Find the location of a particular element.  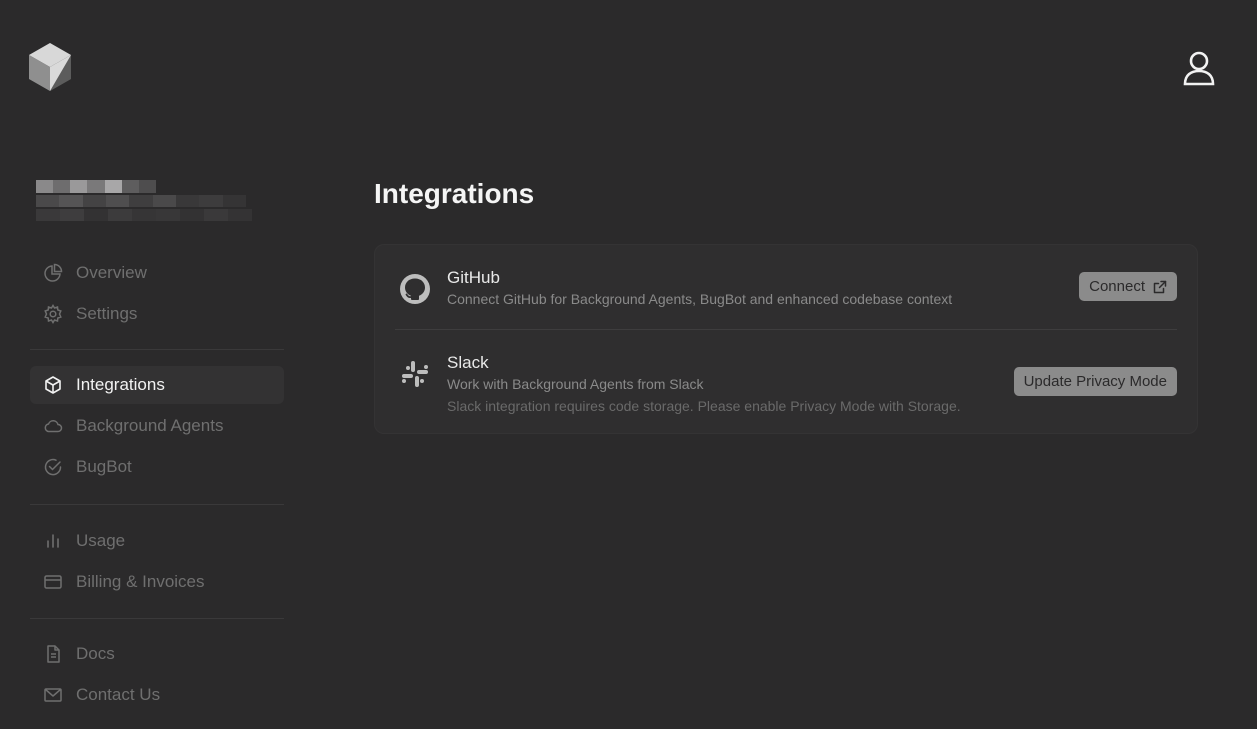

external-link-icon is located at coordinates (1160, 286).